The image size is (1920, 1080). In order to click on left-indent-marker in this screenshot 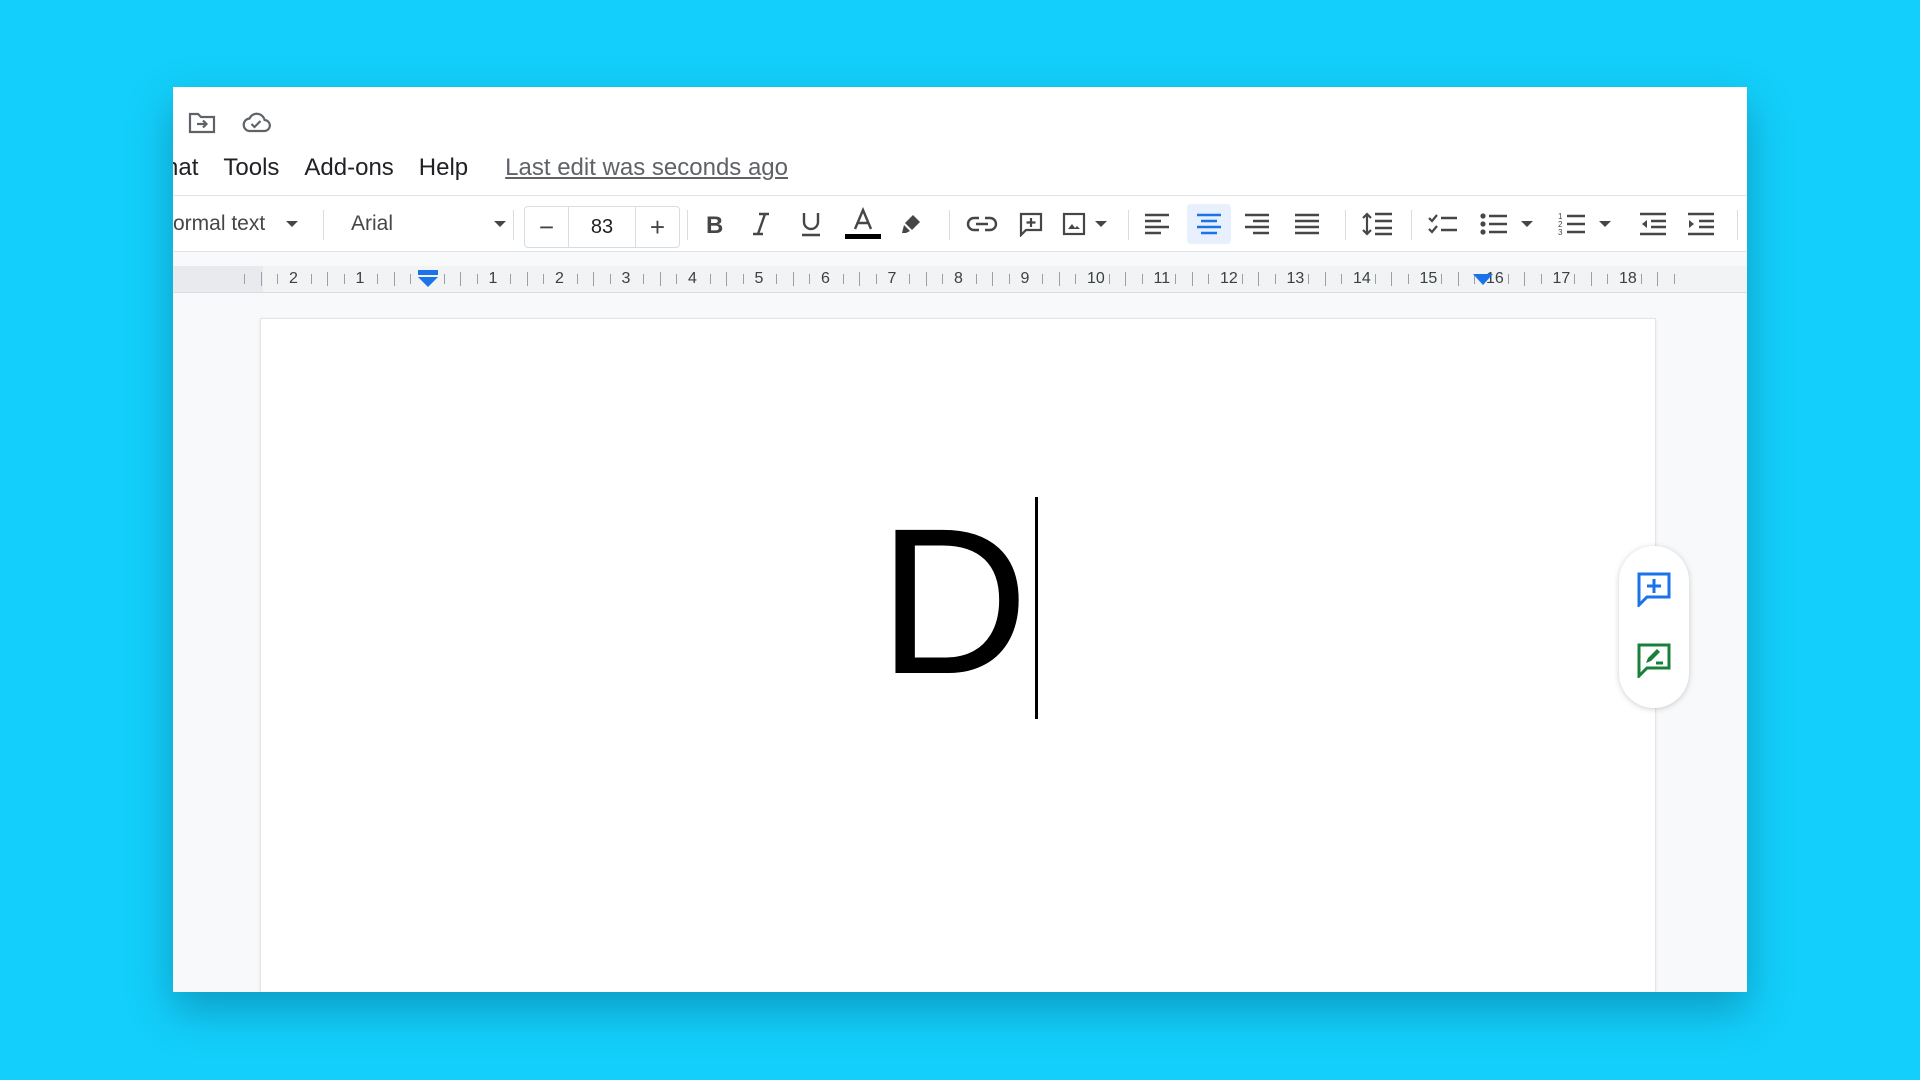, I will do `click(428, 279)`.